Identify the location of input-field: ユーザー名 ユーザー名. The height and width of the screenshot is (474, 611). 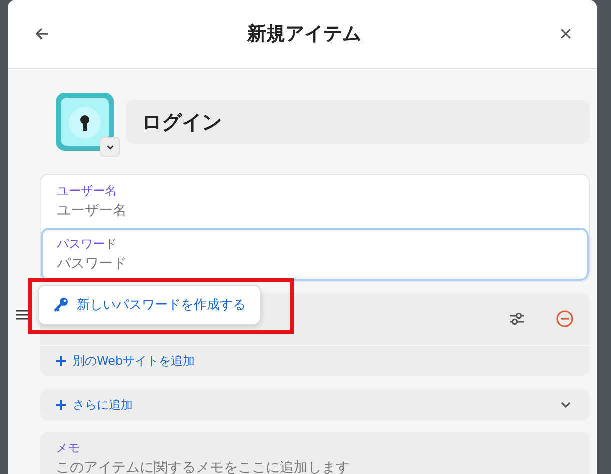
(315, 201).